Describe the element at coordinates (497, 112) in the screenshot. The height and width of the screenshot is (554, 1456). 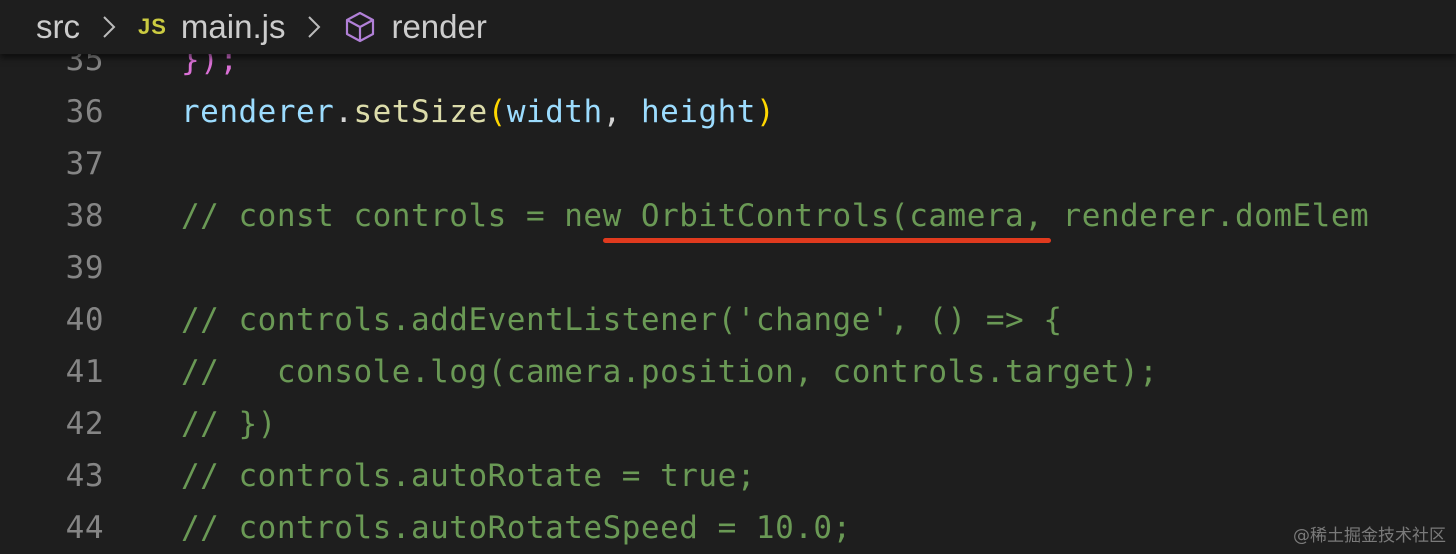
I see `code-token: (` at that location.